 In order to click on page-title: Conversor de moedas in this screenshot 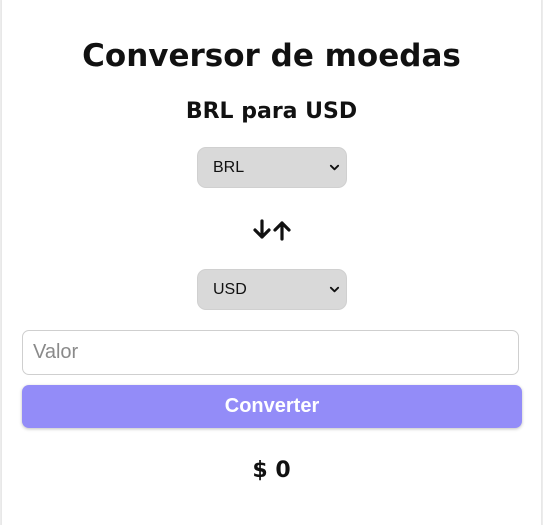, I will do `click(271, 56)`.